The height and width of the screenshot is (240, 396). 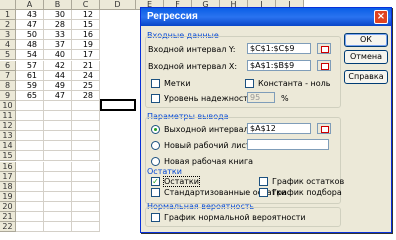 What do you see at coordinates (279, 48) in the screenshot?
I see `input-y-field: $C$1:$C$9` at bounding box center [279, 48].